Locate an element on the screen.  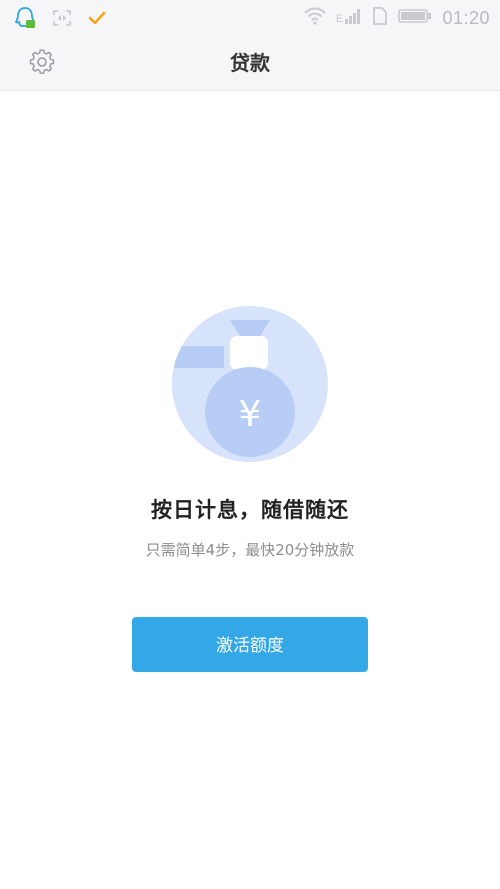
currency-symbol: ¥ is located at coordinates (250, 414).